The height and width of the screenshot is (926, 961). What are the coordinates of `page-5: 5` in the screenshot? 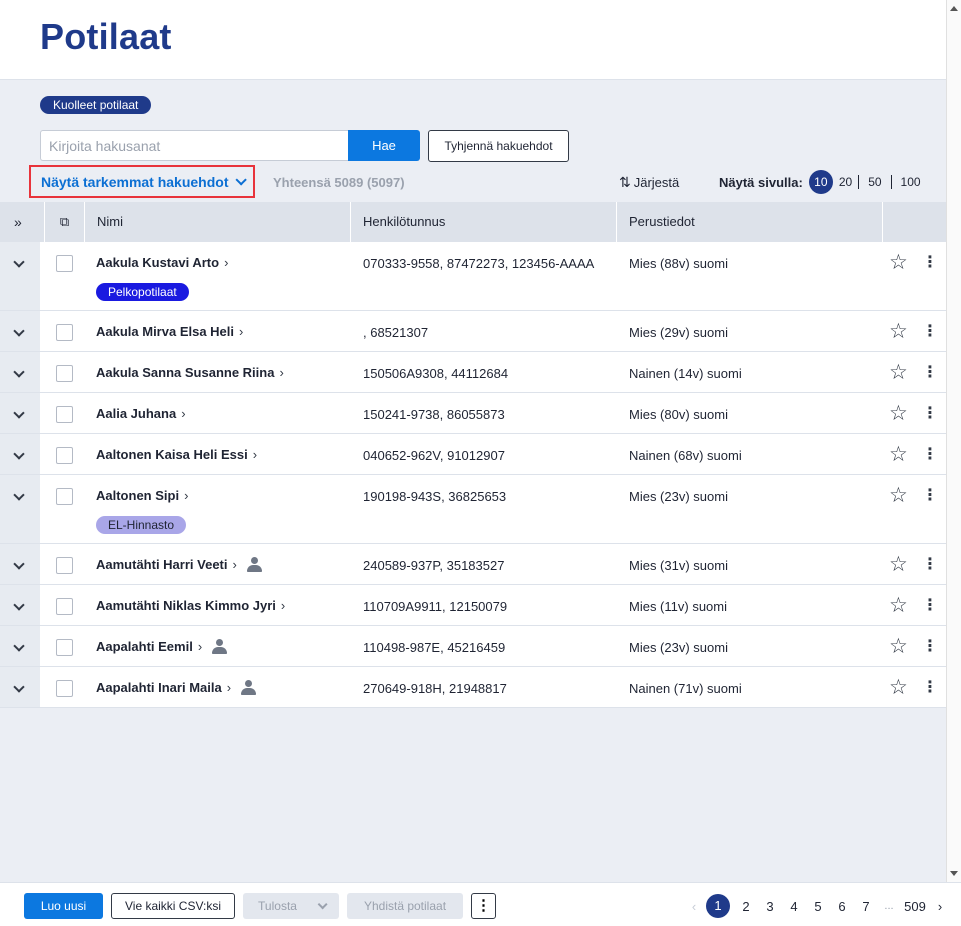 It's located at (818, 906).